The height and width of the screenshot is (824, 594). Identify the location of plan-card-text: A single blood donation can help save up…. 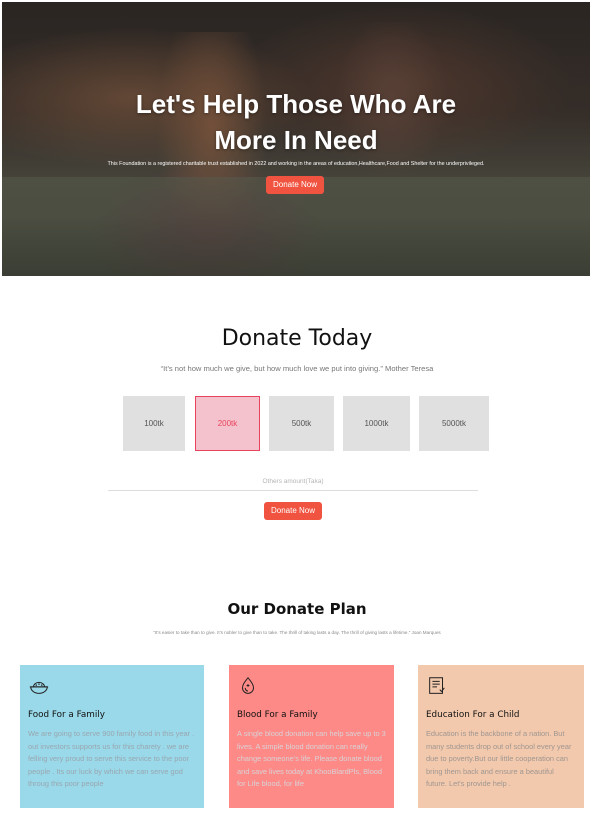
(311, 758).